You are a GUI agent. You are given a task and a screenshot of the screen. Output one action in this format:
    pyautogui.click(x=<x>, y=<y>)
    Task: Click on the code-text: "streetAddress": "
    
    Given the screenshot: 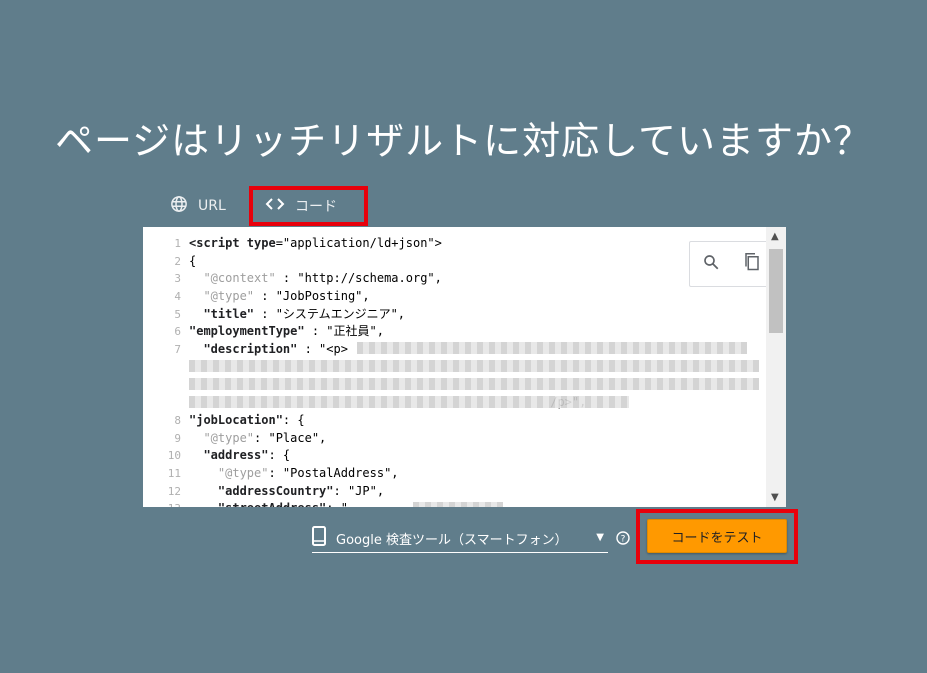 What is the action you would take?
    pyautogui.click(x=268, y=503)
    